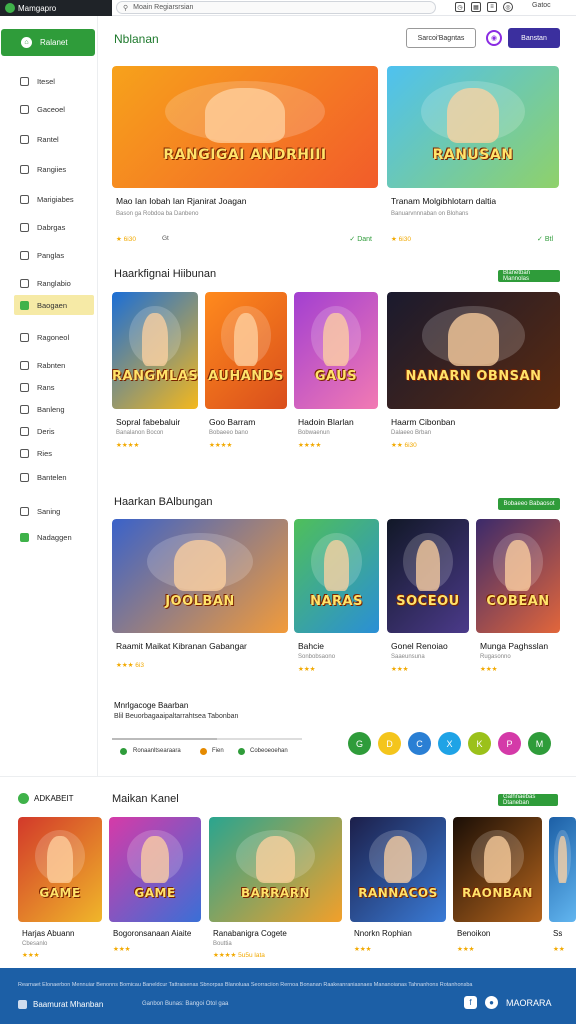 The height and width of the screenshot is (1024, 576). Describe the element at coordinates (389, 743) in the screenshot. I see `quick-action-d-icon: D` at that location.